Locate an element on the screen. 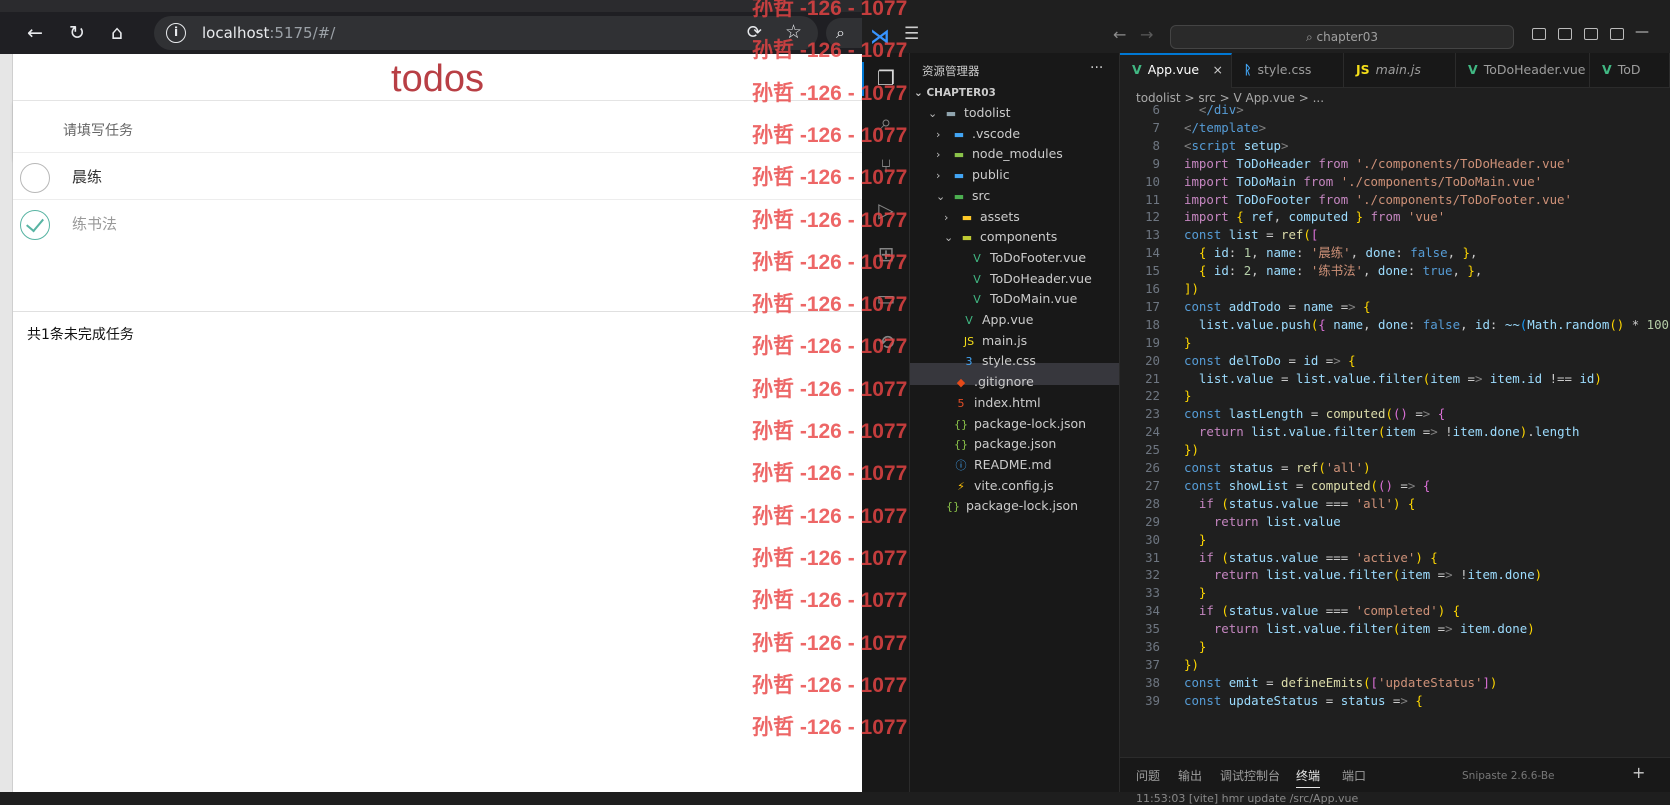 The height and width of the screenshot is (805, 1670). panel-tab: 输出 is located at coordinates (1190, 775).